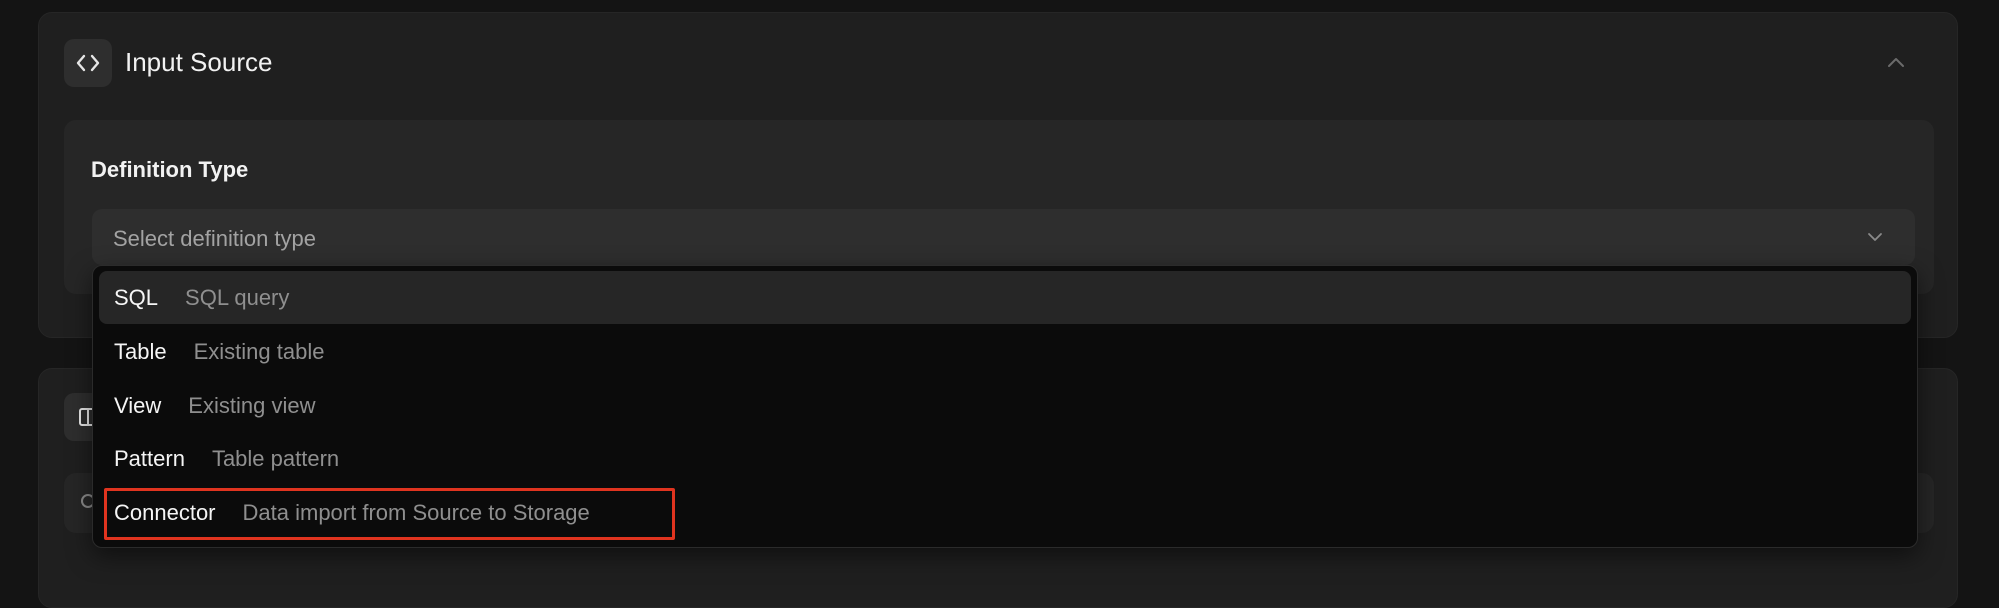 The width and height of the screenshot is (1999, 608). What do you see at coordinates (140, 351) in the screenshot?
I see `option-label: Table` at bounding box center [140, 351].